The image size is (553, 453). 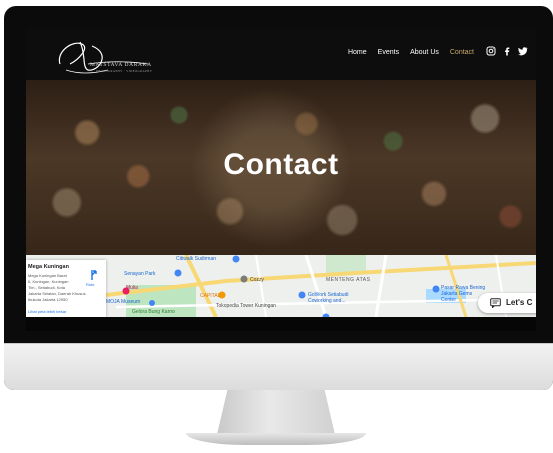 I want to click on nav-home: Home, so click(x=357, y=52).